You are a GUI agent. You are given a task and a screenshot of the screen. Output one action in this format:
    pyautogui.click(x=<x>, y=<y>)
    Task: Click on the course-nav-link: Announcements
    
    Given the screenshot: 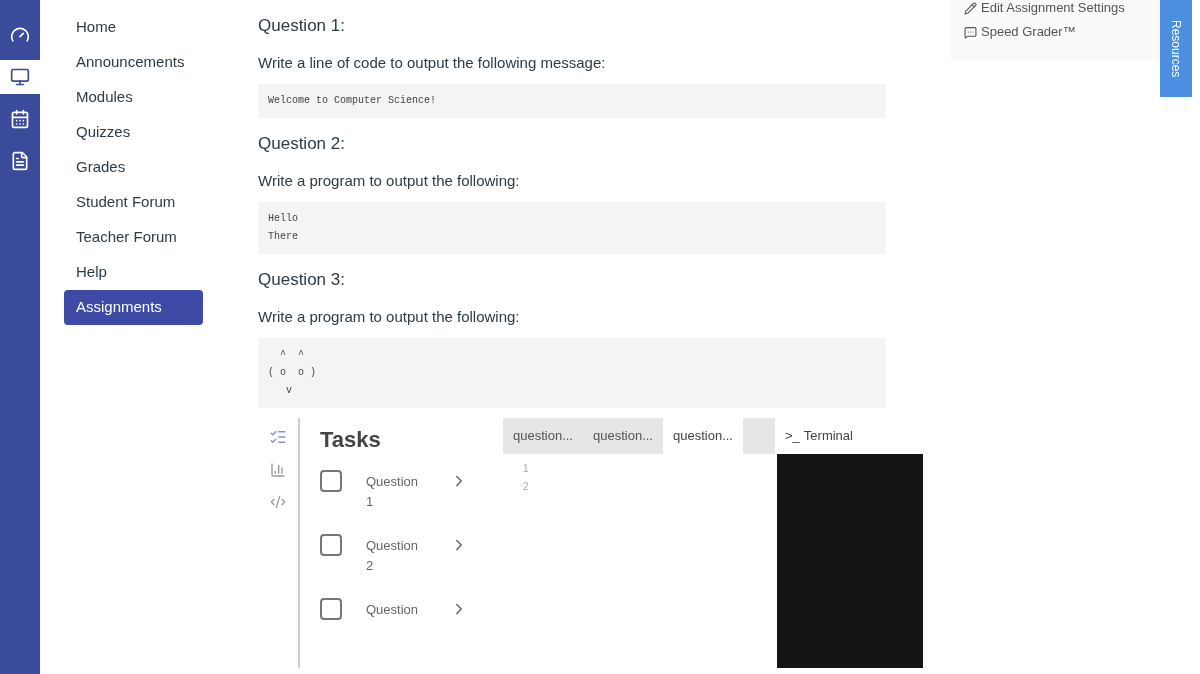 What is the action you would take?
    pyautogui.click(x=133, y=62)
    